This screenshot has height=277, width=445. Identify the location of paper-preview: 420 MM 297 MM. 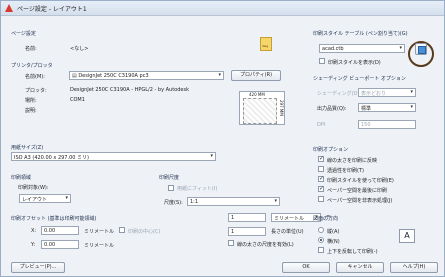
(262, 108).